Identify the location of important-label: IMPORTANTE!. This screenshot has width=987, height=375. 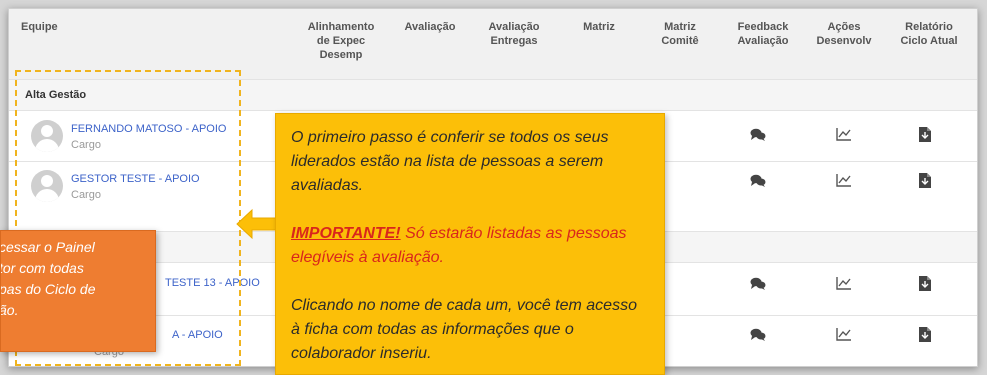
(346, 233).